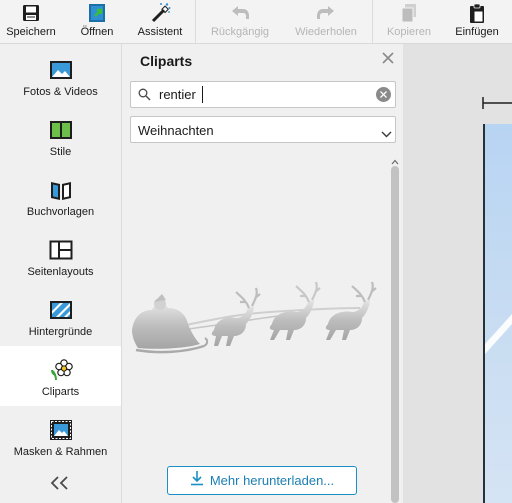 The width and height of the screenshot is (512, 503). I want to click on santa-sleigh-reindeer-clipart, so click(259, 322).